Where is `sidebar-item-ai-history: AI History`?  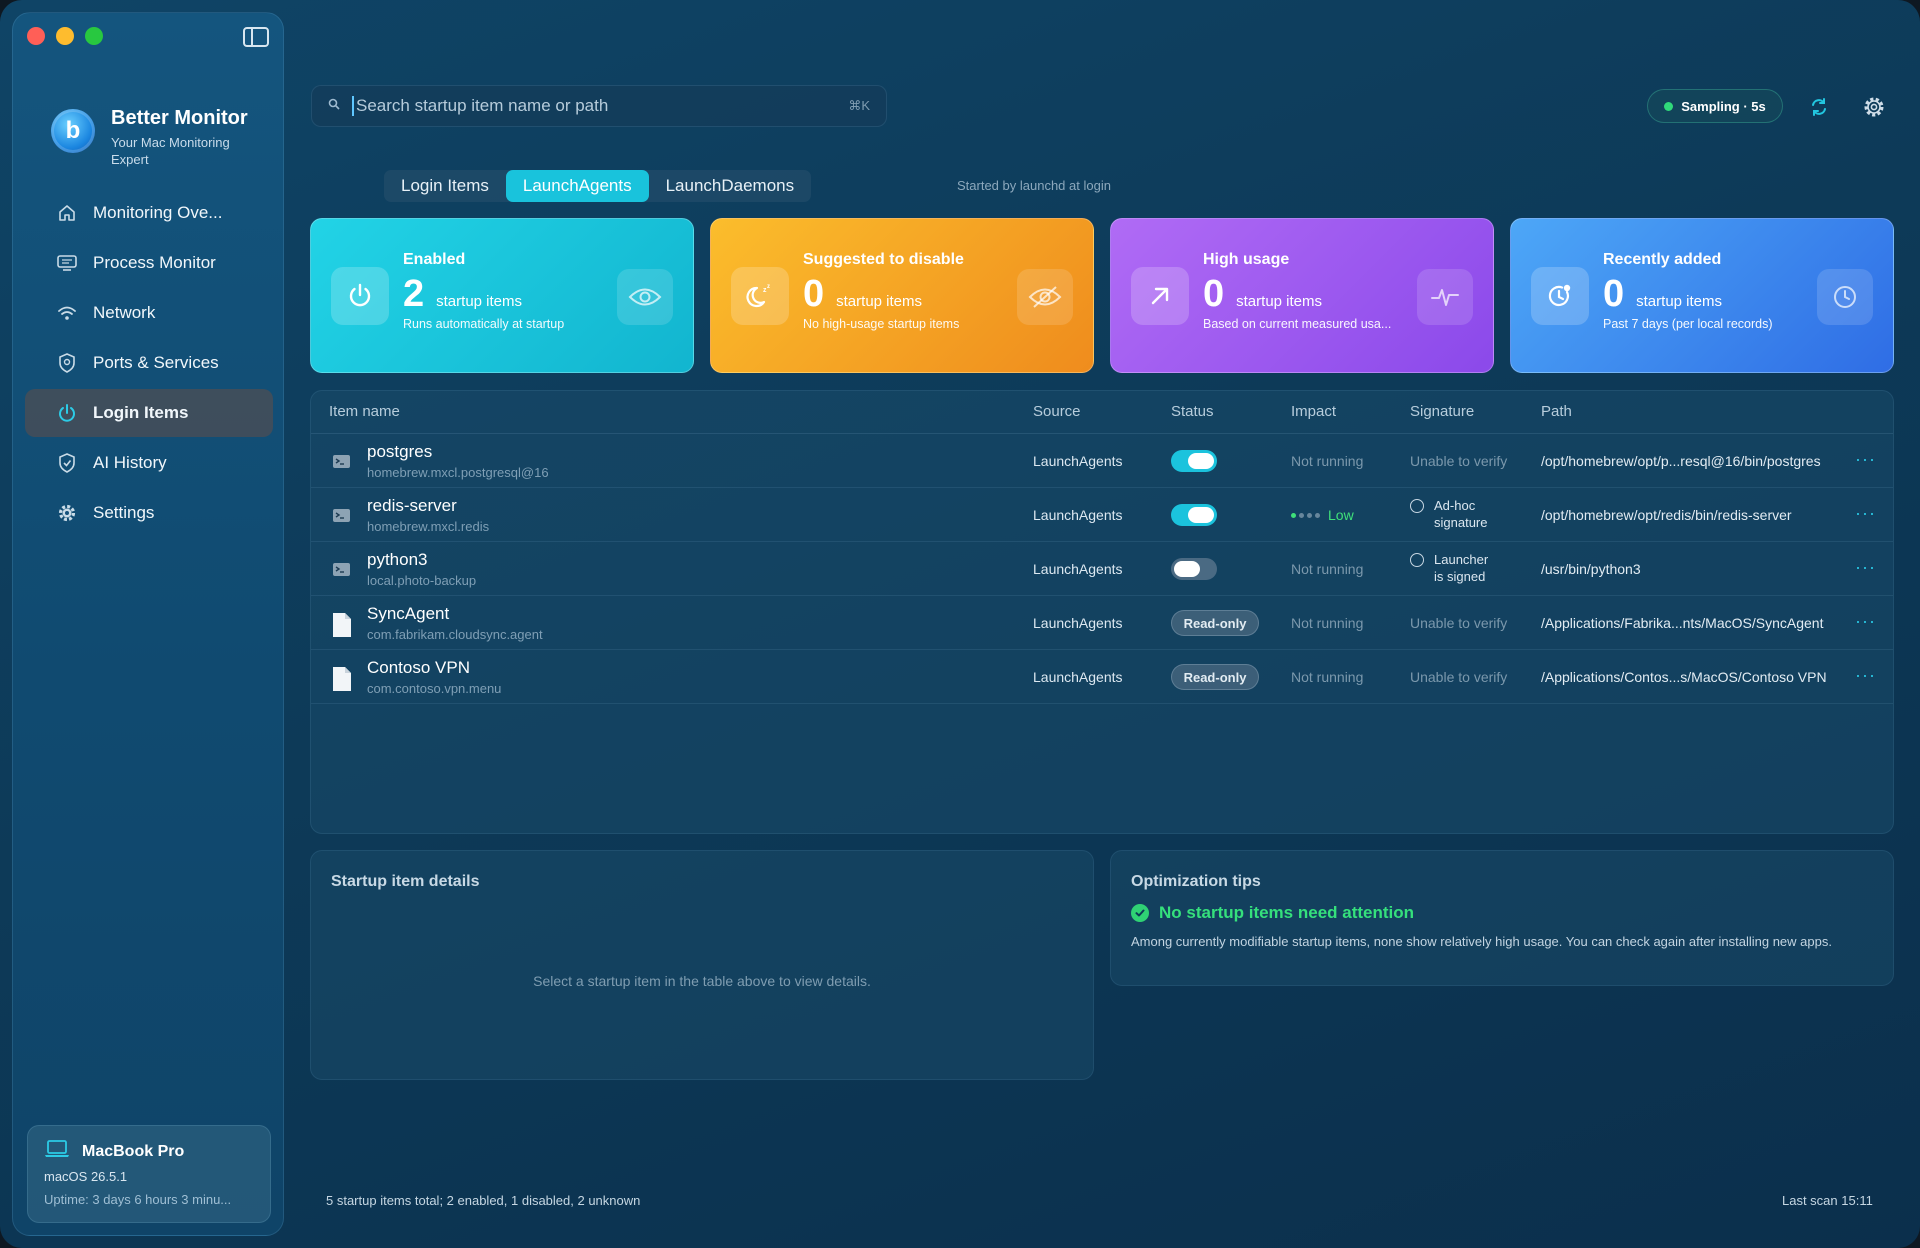
sidebar-item-ai-history: AI History is located at coordinates (149, 463).